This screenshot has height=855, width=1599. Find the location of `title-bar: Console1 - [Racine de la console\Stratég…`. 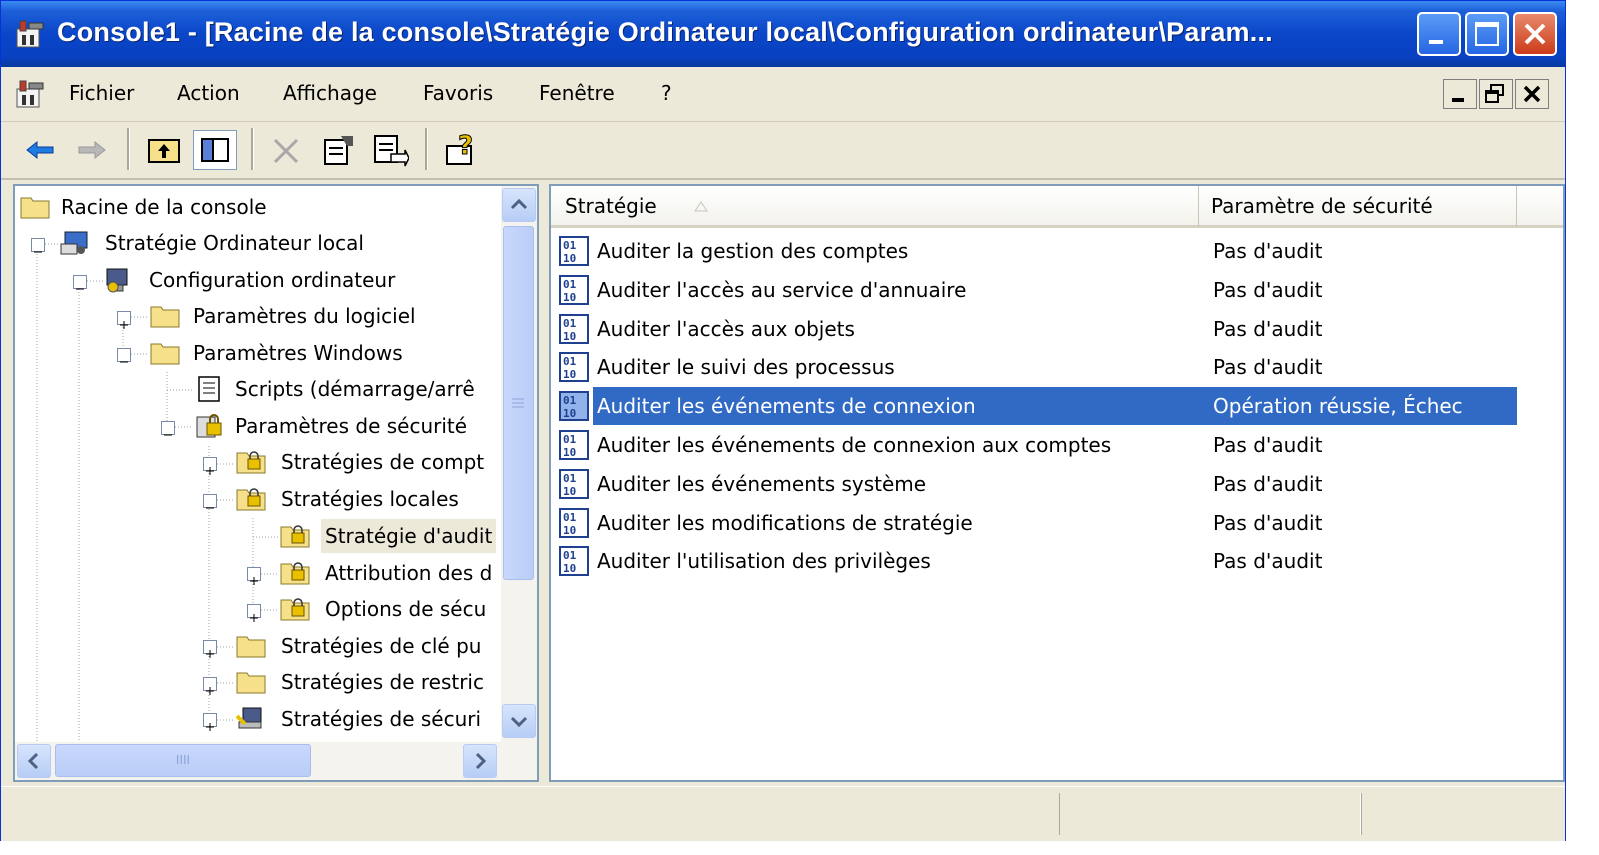

title-bar: Console1 - [Racine de la console\Stratég… is located at coordinates (783, 34).